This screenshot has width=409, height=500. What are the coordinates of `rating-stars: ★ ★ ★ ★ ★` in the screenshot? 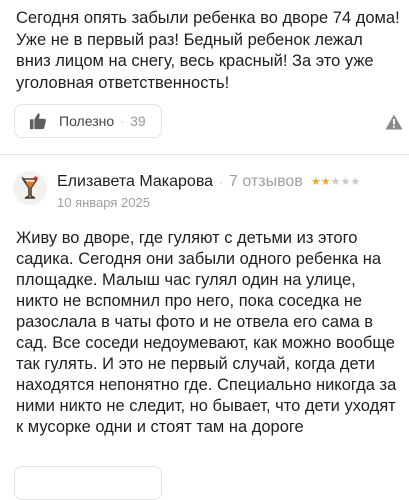 It's located at (335, 181).